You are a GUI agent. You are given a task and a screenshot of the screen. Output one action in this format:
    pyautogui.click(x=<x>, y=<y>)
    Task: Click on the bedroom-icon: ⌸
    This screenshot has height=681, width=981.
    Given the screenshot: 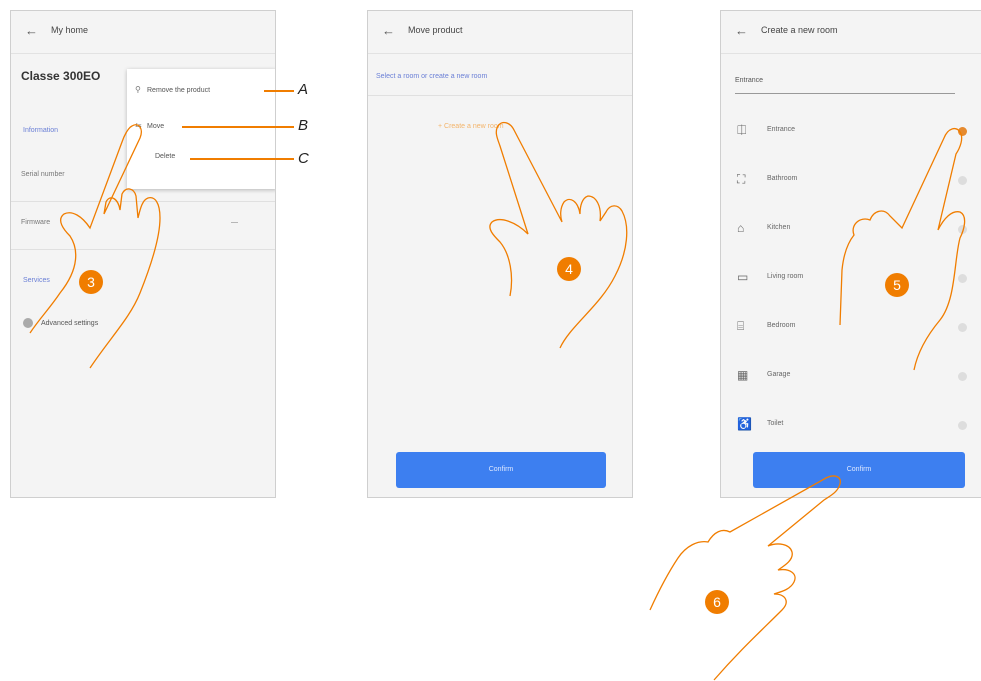 What is the action you would take?
    pyautogui.click(x=741, y=326)
    